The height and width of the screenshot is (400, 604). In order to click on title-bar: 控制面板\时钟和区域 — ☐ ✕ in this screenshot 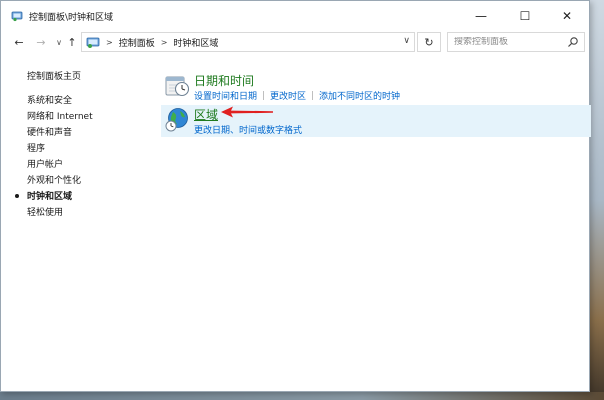, I will do `click(295, 16)`.